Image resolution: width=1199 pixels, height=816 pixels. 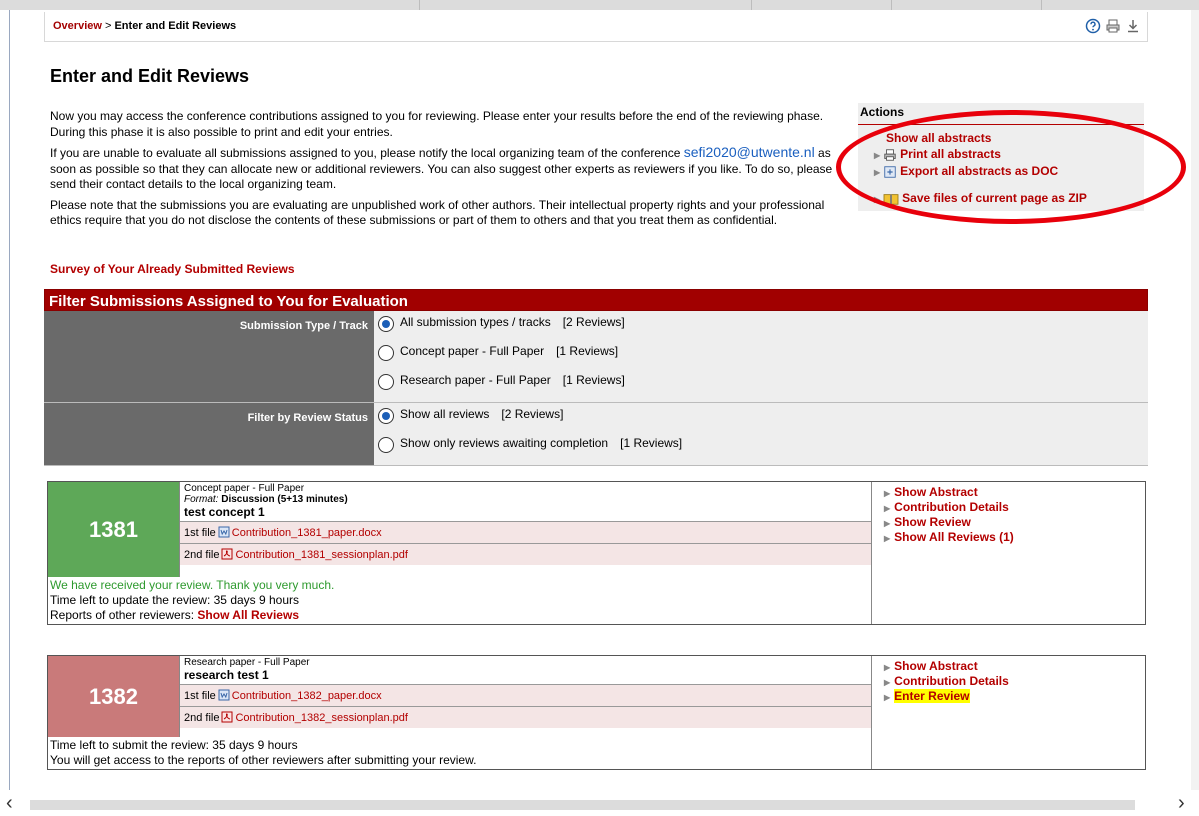 I want to click on file-link: Contribution_1382_sessionplan.pdf, so click(x=321, y=718).